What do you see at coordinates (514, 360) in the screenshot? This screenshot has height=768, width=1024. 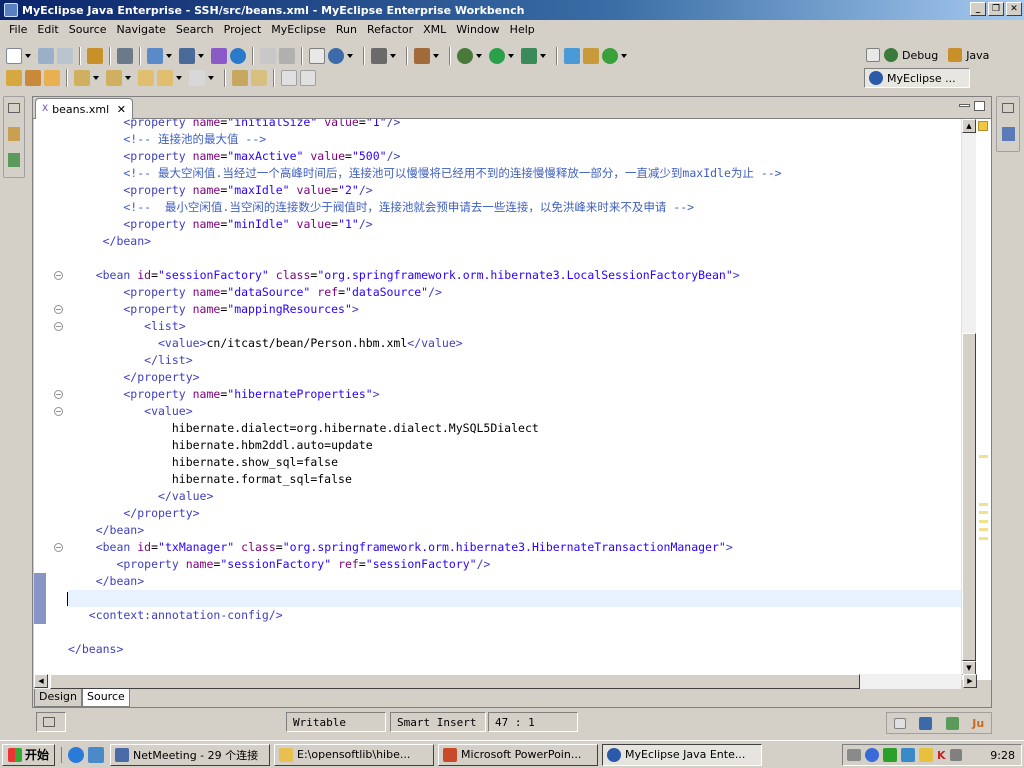 I see `code-line: </list>` at bounding box center [514, 360].